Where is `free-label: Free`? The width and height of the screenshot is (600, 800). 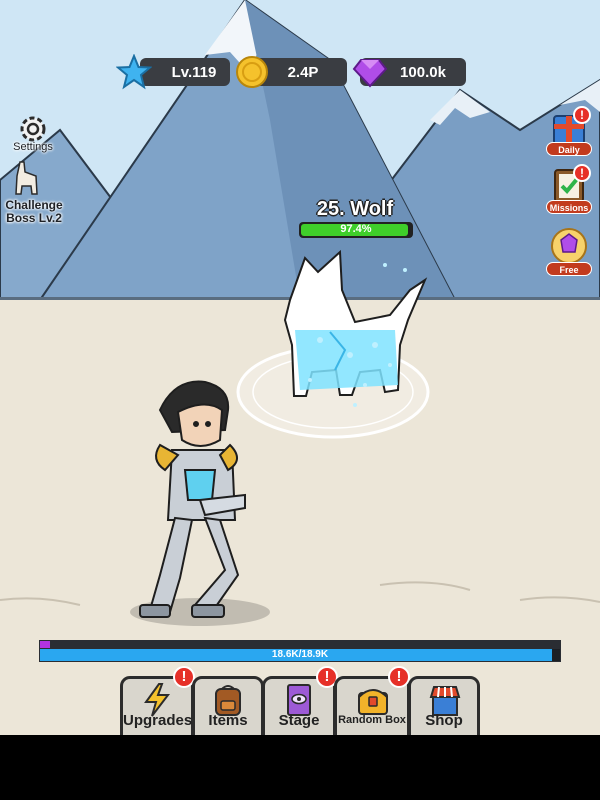 free-label: Free is located at coordinates (569, 269).